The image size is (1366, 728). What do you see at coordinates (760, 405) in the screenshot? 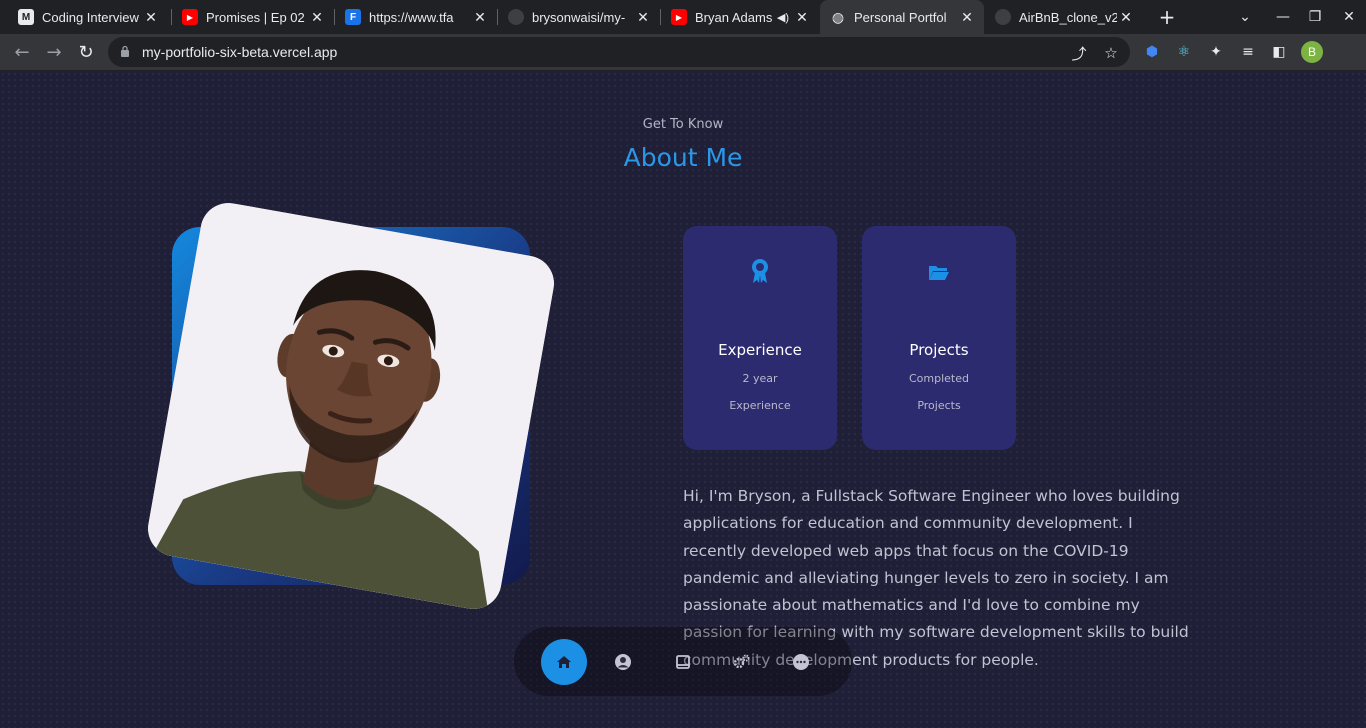
I see `card-subtitle: Experience` at bounding box center [760, 405].